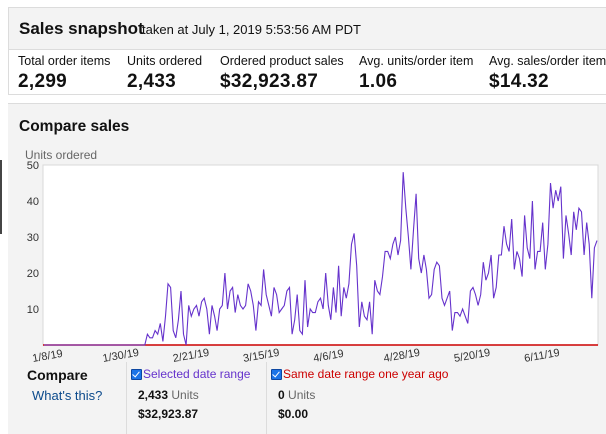 The height and width of the screenshot is (434, 606). Describe the element at coordinates (197, 374) in the screenshot. I see `selected-range-label: Selected date range` at that location.